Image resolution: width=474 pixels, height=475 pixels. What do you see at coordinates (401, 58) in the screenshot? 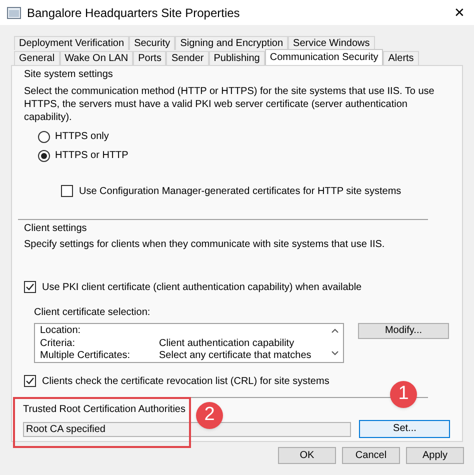
I see `tab: Alerts` at bounding box center [401, 58].